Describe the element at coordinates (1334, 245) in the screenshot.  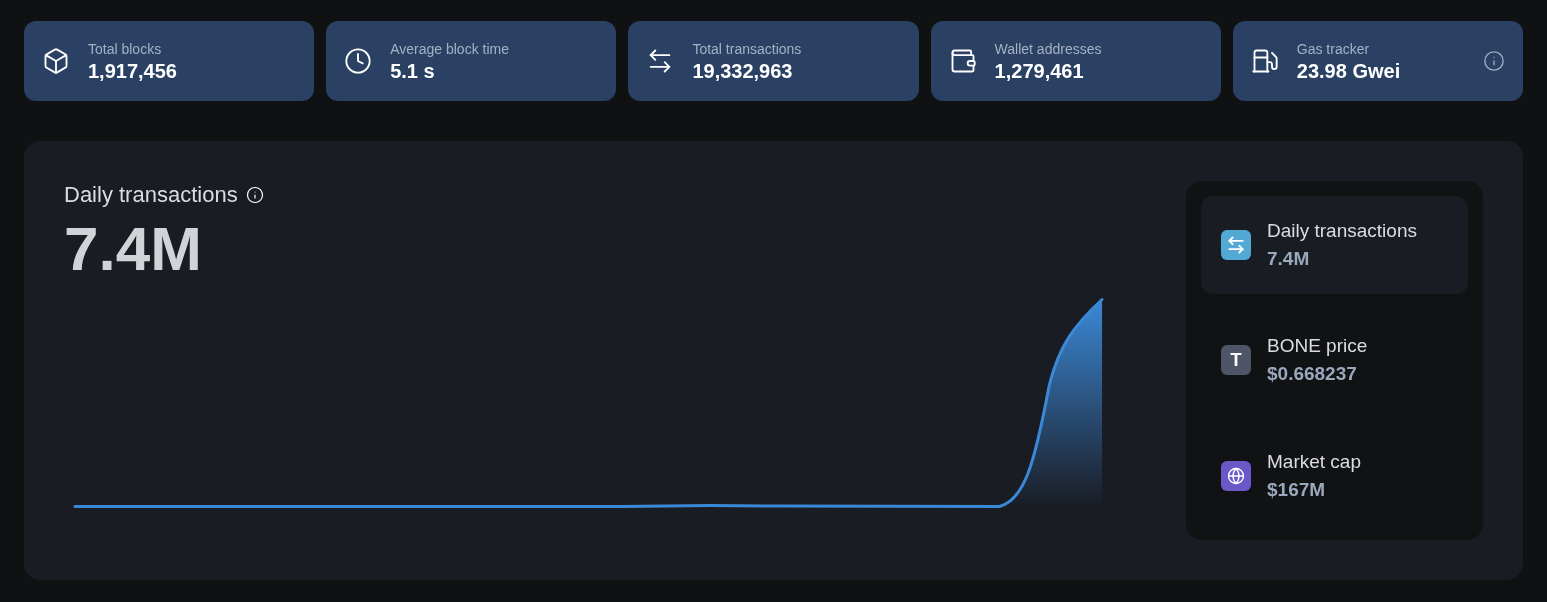
I see `metric-item: Daily transactions 7.4M` at that location.